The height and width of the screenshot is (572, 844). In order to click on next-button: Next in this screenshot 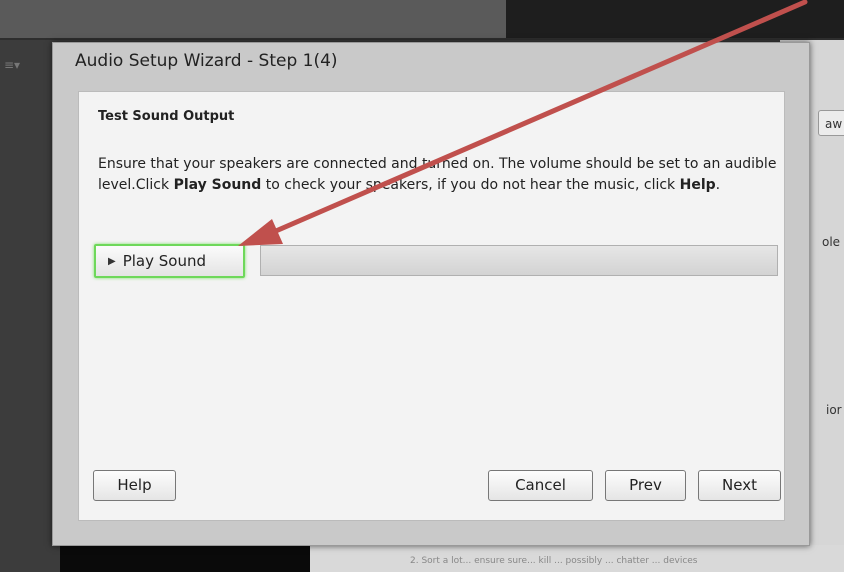, I will do `click(739, 485)`.